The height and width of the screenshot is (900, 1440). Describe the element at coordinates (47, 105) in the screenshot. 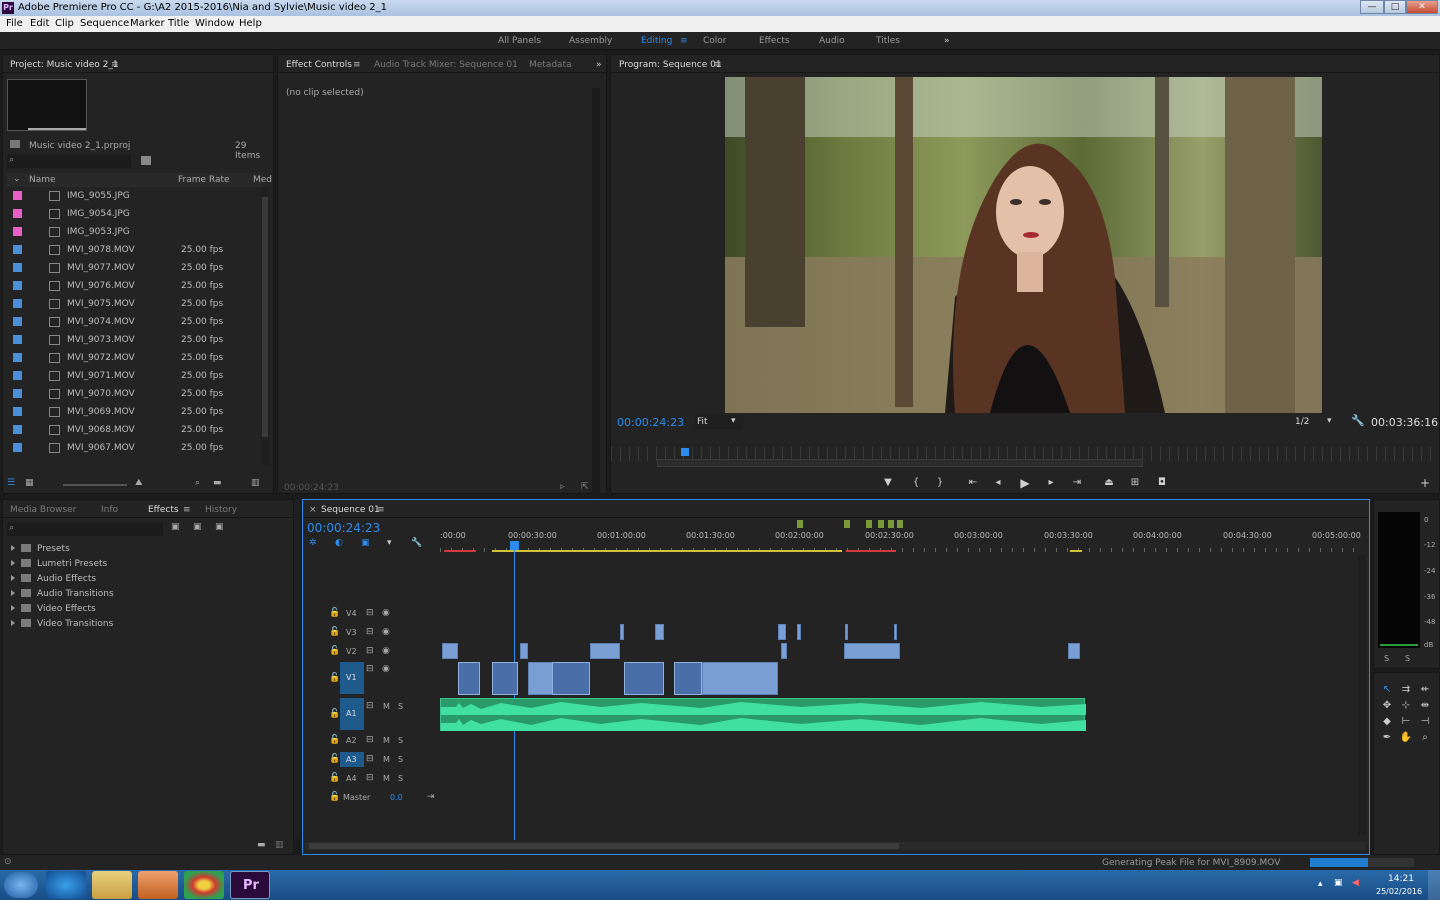

I see `clip-thumbnail` at that location.